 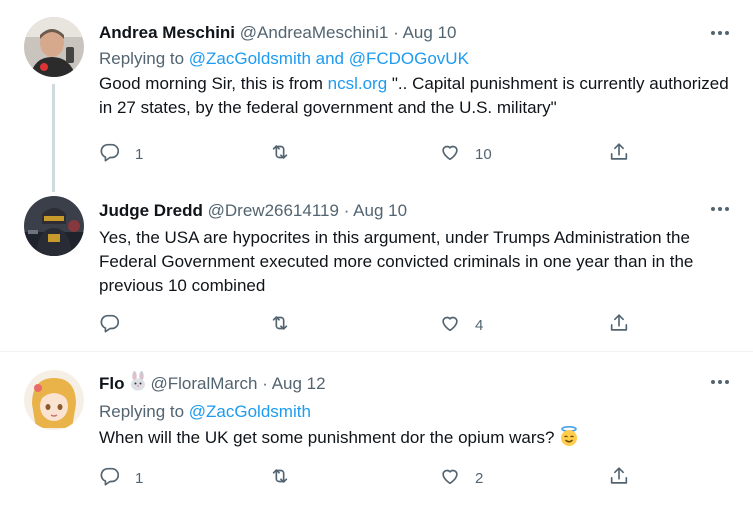 I want to click on like-count: 10, so click(x=483, y=154).